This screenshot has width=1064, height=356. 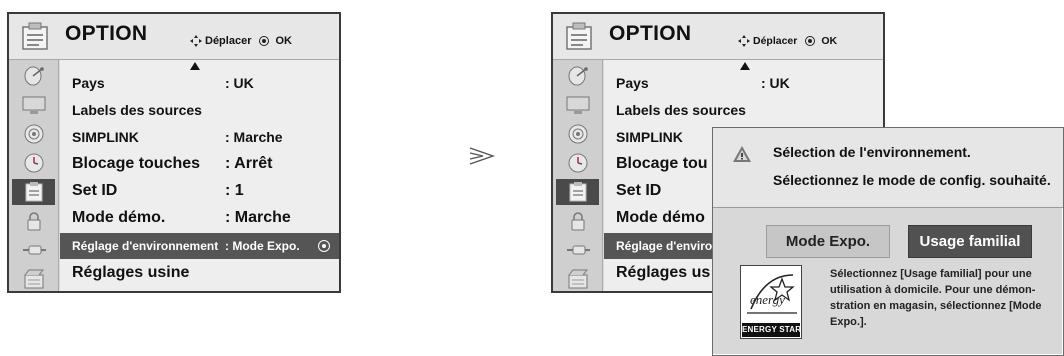 I want to click on menu-row-reglage-environnement: Réglage d'environnement : Mode Expo., so click(x=199, y=246).